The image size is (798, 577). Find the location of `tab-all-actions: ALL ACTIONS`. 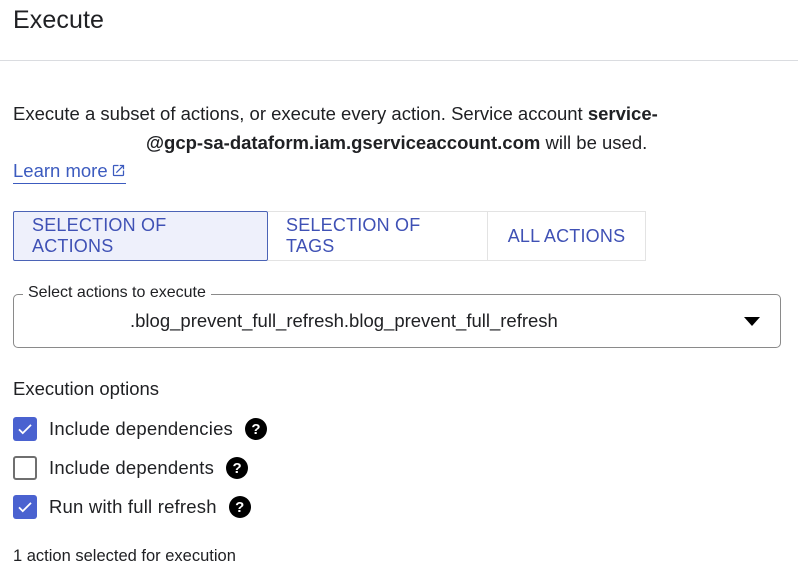

tab-all-actions: ALL ACTIONS is located at coordinates (567, 236).